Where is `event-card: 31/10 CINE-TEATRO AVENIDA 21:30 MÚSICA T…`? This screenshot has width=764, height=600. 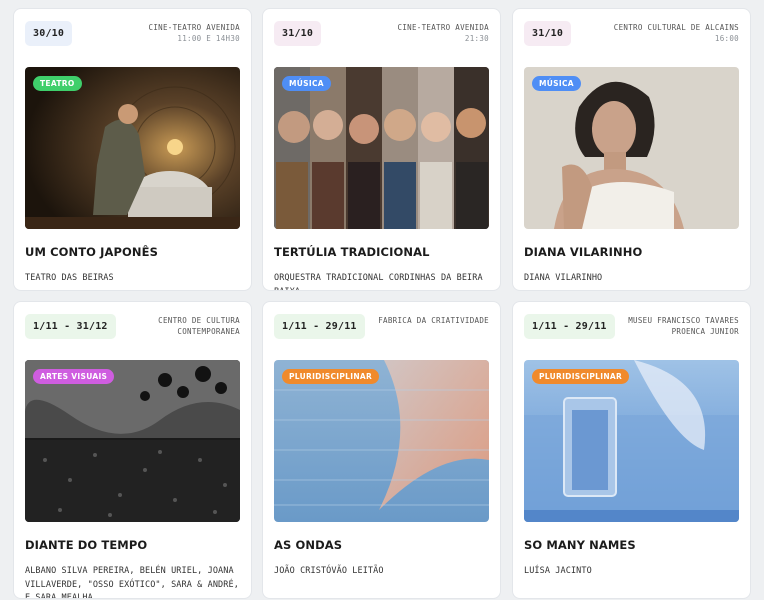
event-card: 31/10 CINE-TEATRO AVENIDA 21:30 MÚSICA T… is located at coordinates (381, 149).